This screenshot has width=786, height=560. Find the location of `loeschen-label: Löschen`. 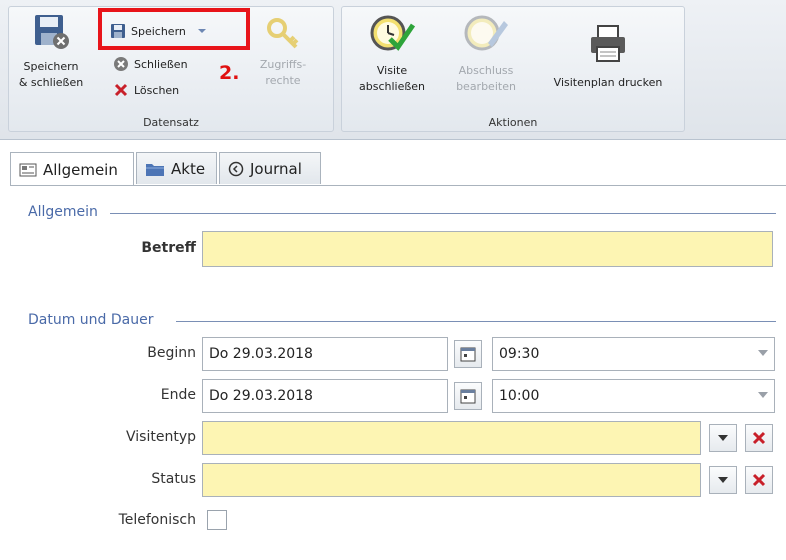

loeschen-label: Löschen is located at coordinates (157, 90).